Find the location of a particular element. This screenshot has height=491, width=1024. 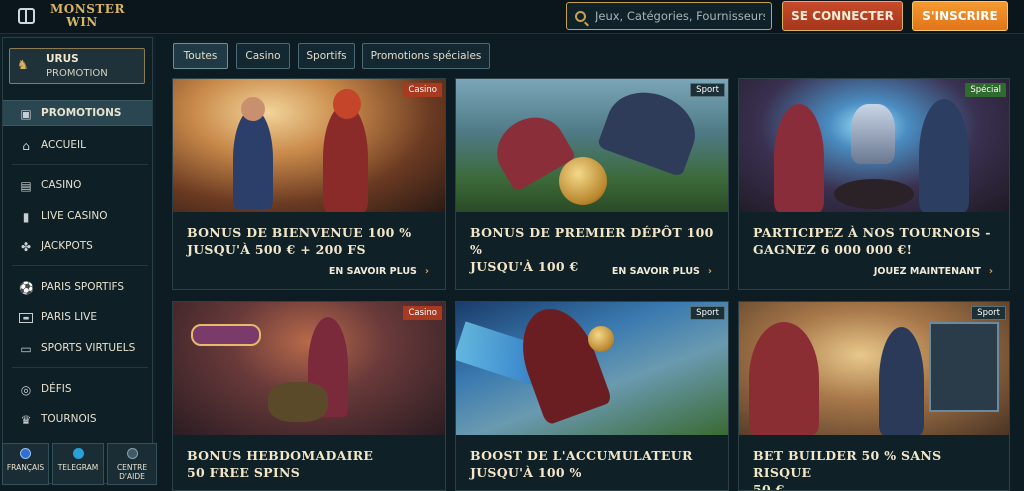

promo-card-title: BONUS HEBDOMADAIRE 50 FREE SPINS is located at coordinates (312, 464).